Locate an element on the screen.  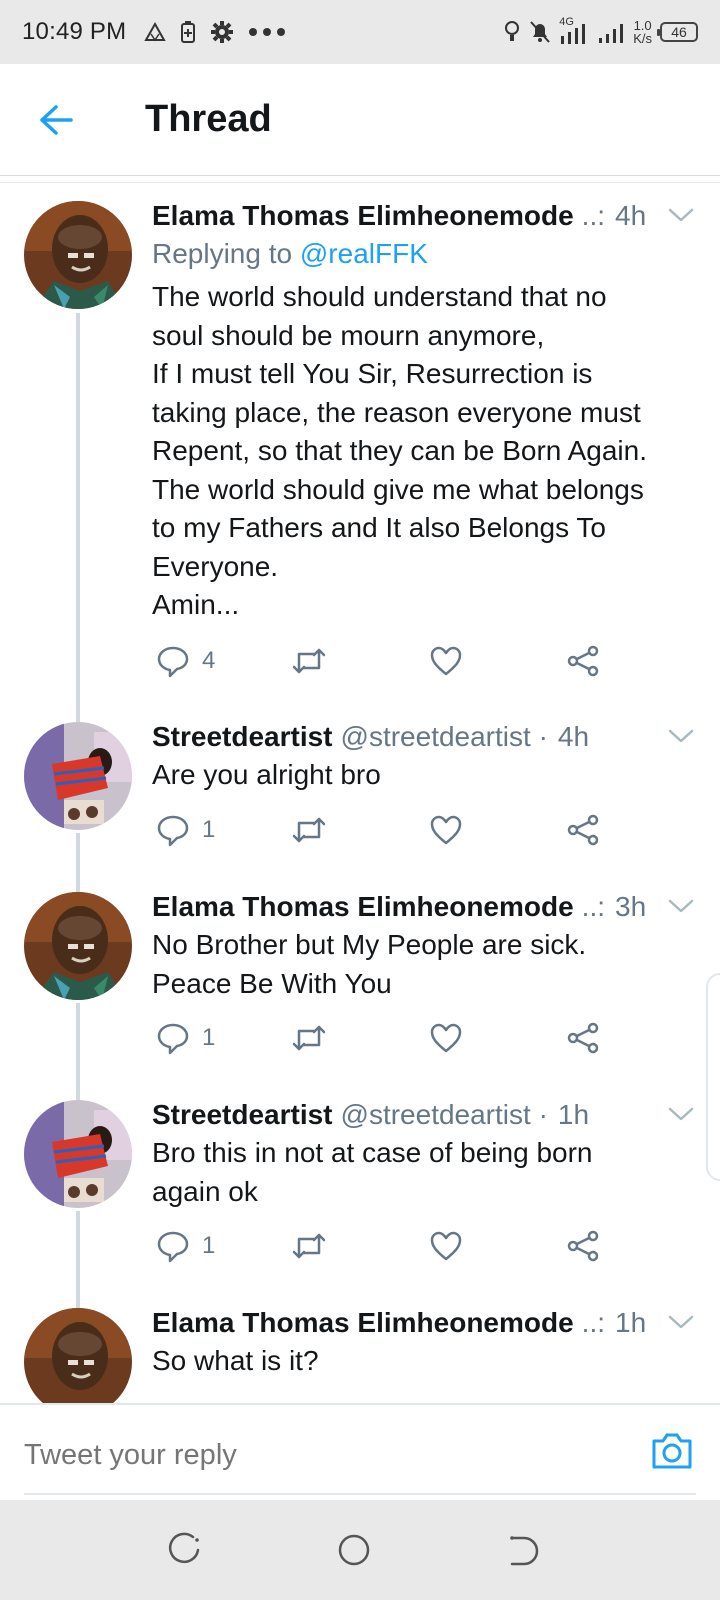
reply-button: 4 is located at coordinates (185, 661).